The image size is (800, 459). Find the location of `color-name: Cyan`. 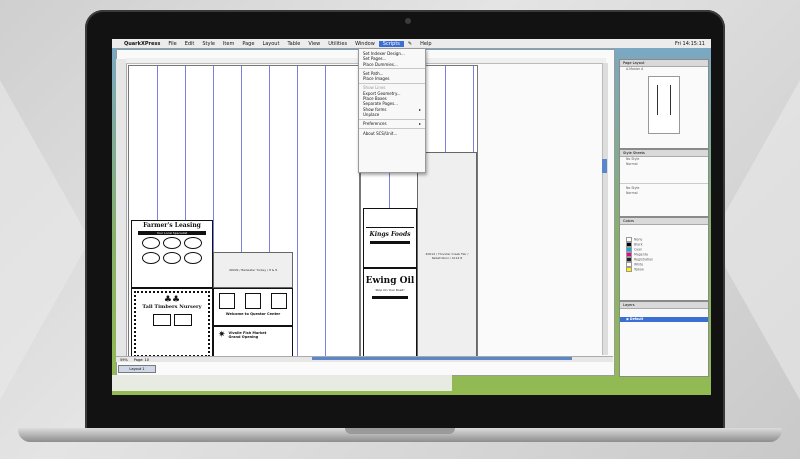

color-name: Cyan is located at coordinates (638, 249).